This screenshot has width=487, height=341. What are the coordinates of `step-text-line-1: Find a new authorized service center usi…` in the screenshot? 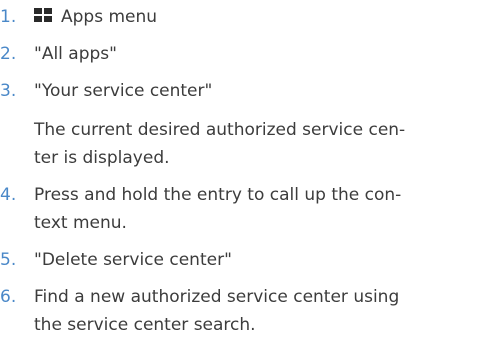 It's located at (217, 297).